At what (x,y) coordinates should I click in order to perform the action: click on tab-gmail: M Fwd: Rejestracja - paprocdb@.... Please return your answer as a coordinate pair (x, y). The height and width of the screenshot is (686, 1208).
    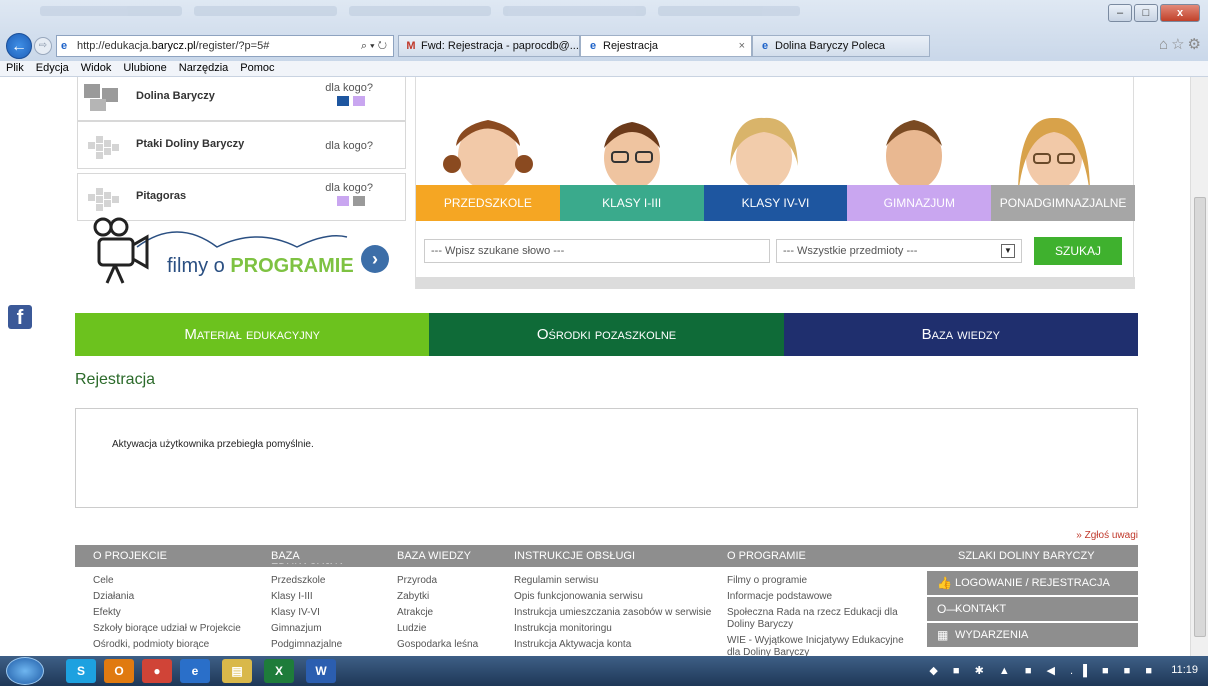
    Looking at the image, I should click on (489, 46).